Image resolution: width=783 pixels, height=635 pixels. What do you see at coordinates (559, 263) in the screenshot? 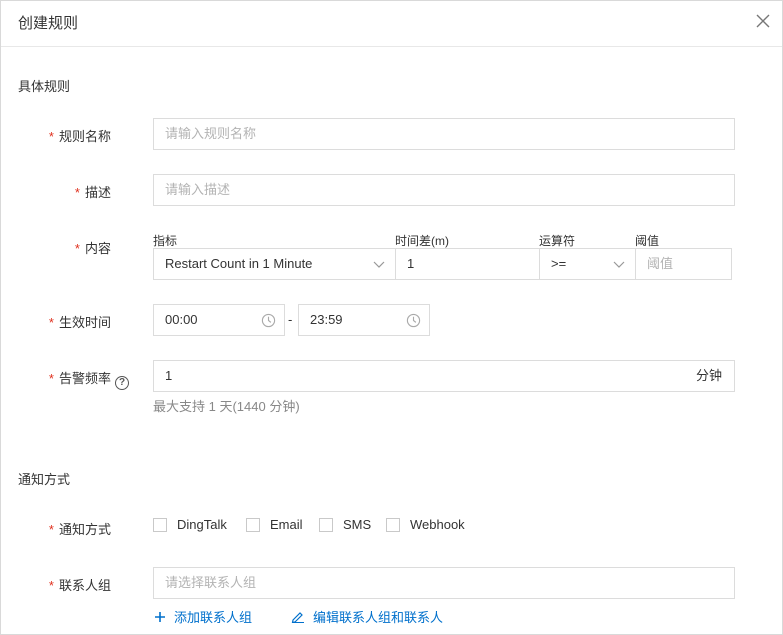
I see `operator-select-value: >=` at bounding box center [559, 263].